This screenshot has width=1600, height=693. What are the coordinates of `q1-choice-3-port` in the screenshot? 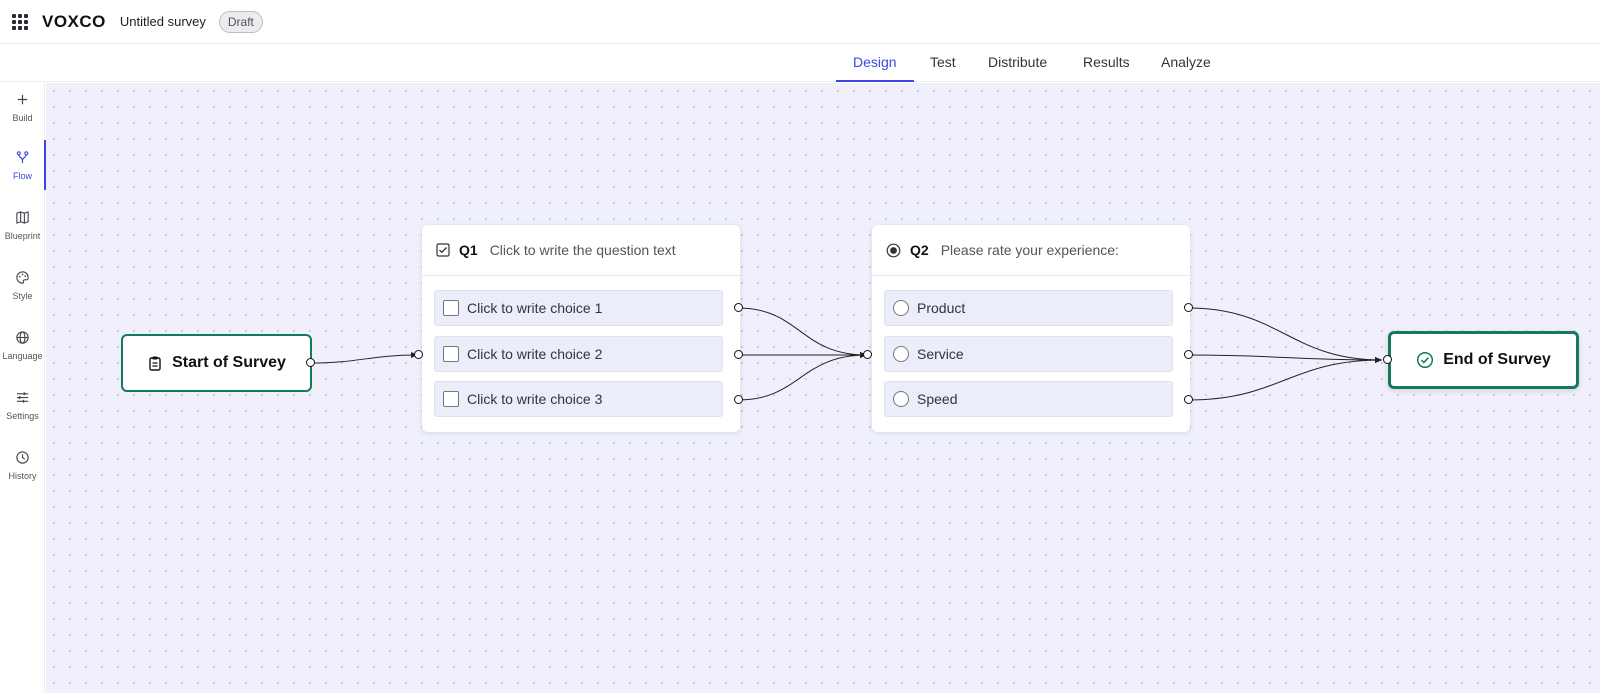 It's located at (738, 399).